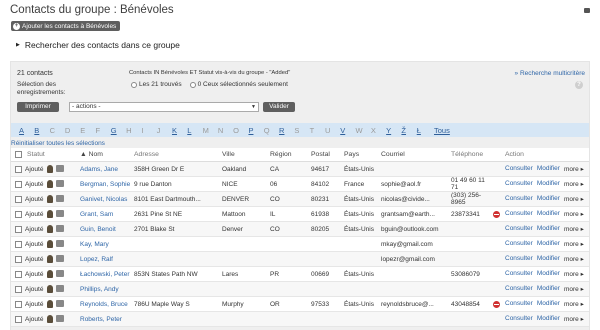 The width and height of the screenshot is (600, 330). I want to click on advanced-search-link: » Recherche multicritère, so click(550, 73).